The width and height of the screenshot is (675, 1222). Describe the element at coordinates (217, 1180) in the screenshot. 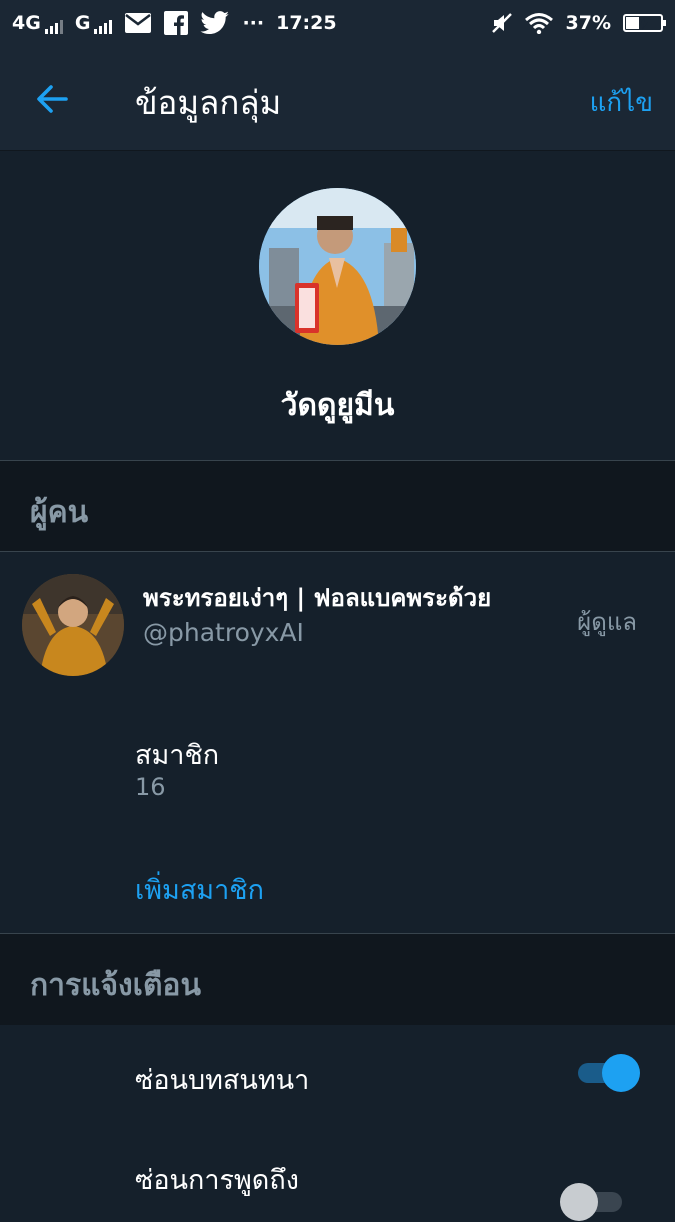

I see `setting-hide-mentions-label: ซ่อนการพูดถึง` at that location.